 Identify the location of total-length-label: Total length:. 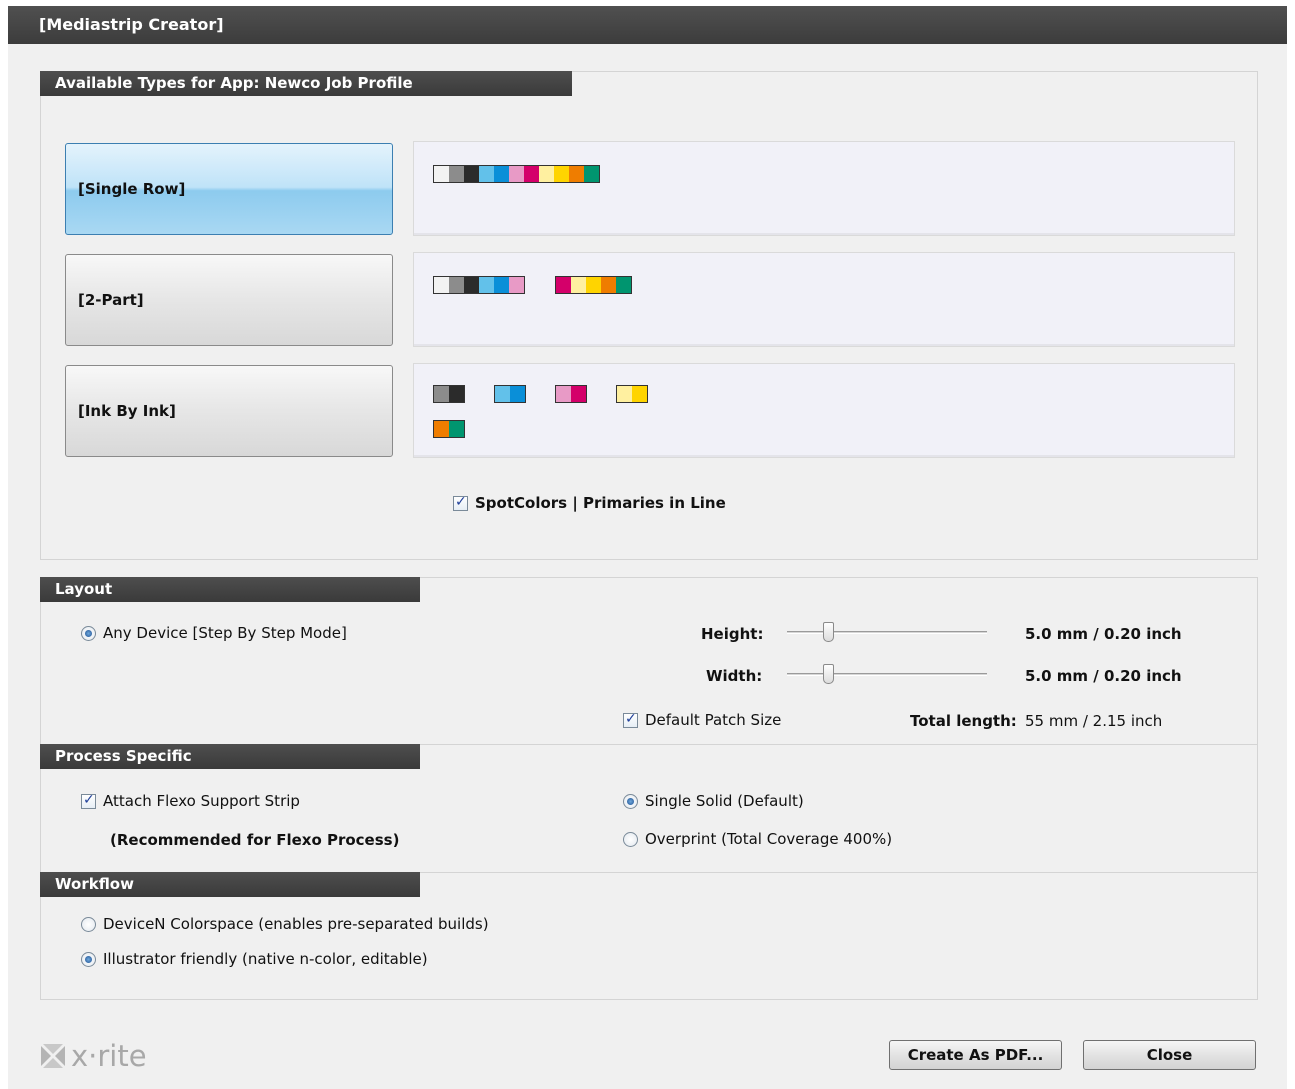
(963, 721).